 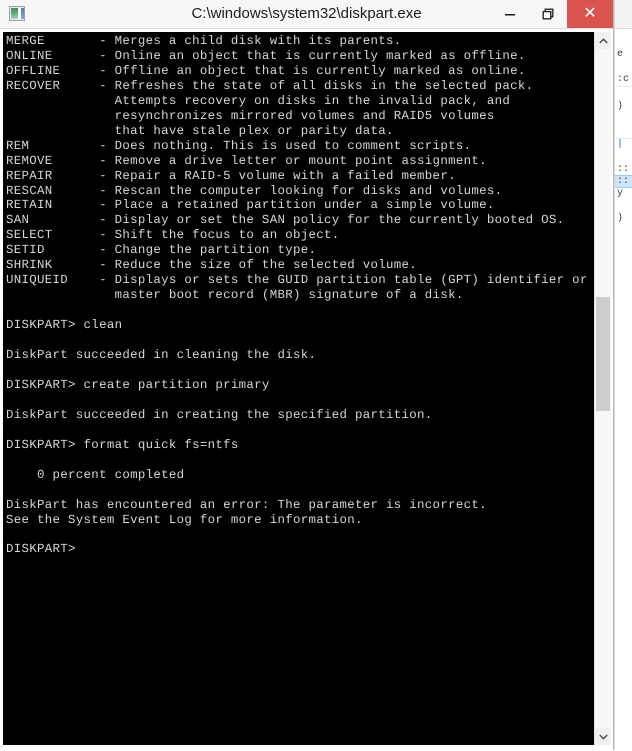 I want to click on restore-icon, so click(x=548, y=14).